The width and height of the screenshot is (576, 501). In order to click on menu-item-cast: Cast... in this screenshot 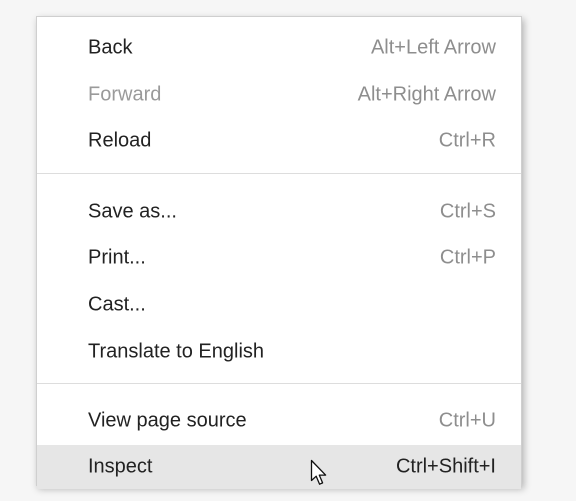, I will do `click(279, 305)`.